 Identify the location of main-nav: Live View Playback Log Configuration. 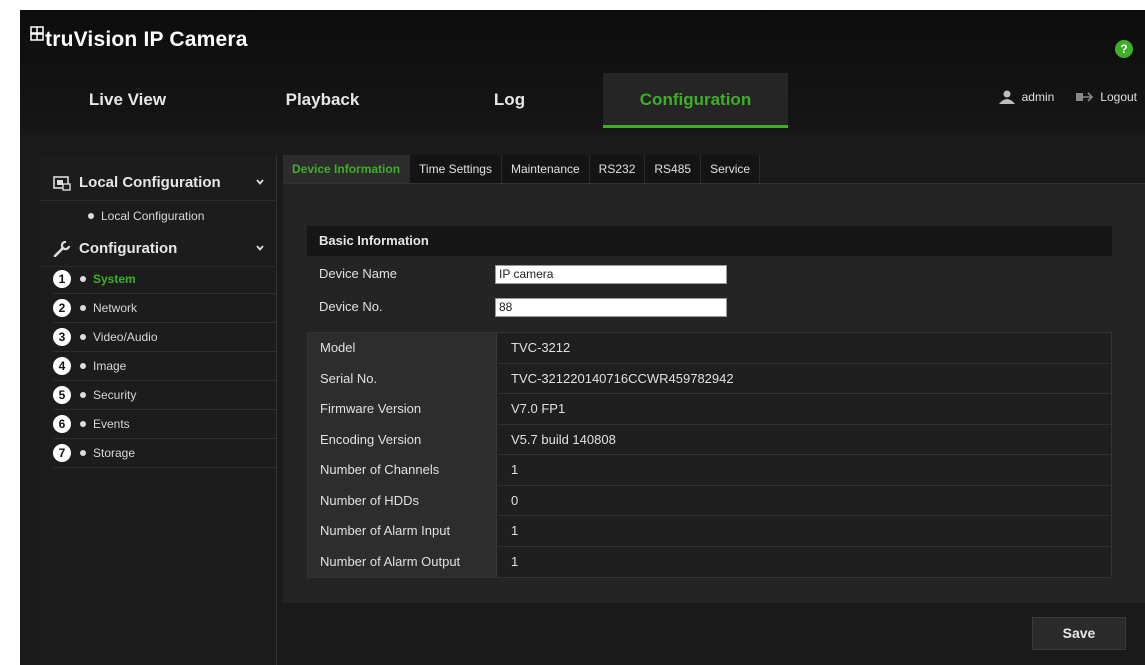
(425, 100).